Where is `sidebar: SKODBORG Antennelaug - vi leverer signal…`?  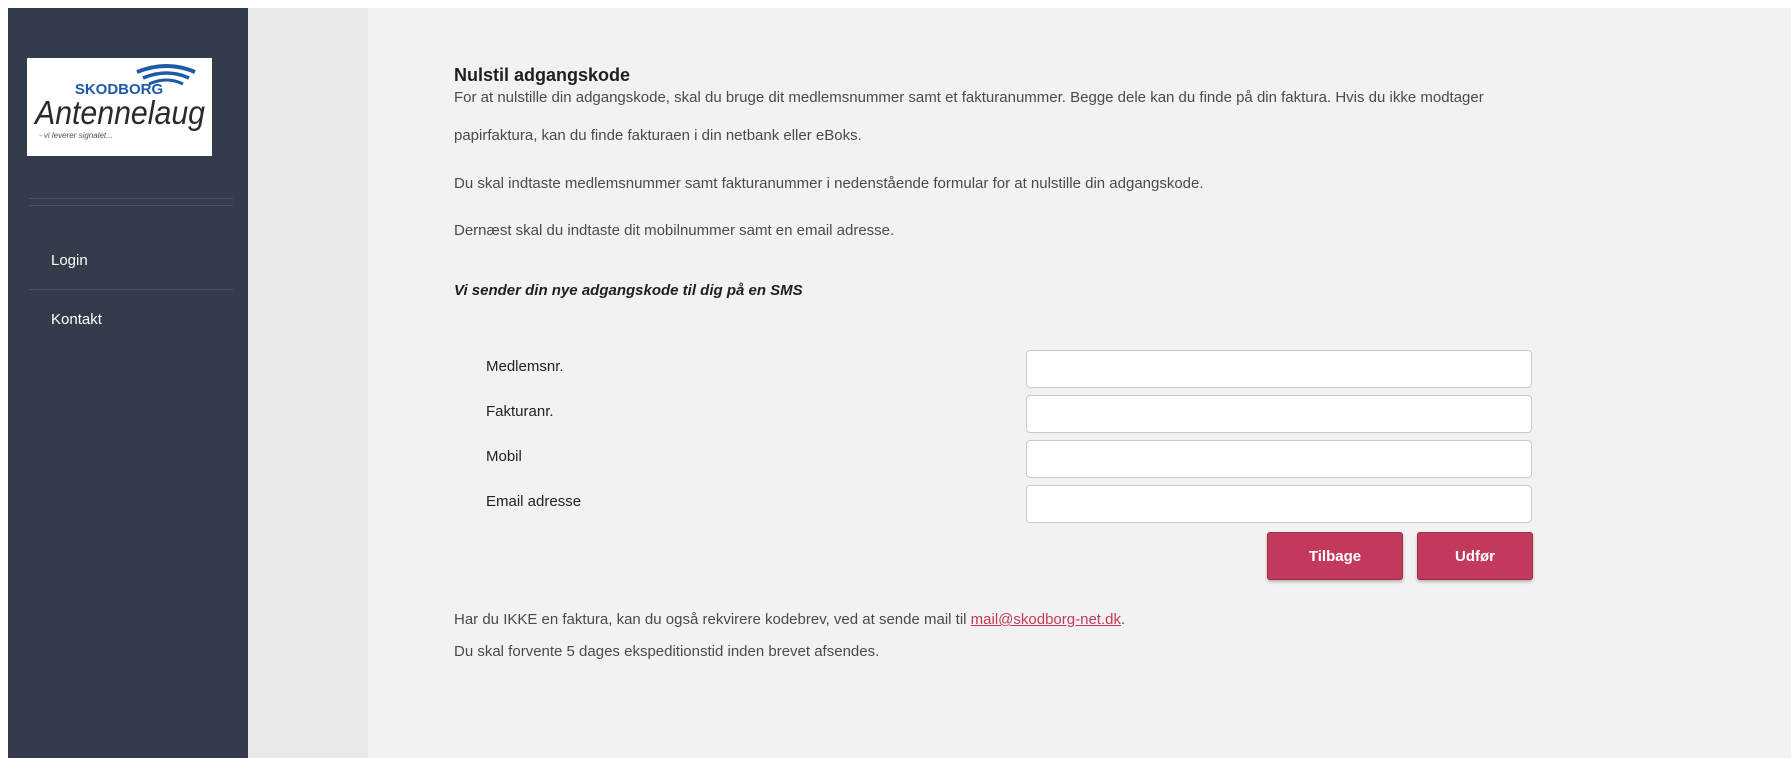
sidebar: SKODBORG Antennelaug - vi leverer signal… is located at coordinates (128, 383).